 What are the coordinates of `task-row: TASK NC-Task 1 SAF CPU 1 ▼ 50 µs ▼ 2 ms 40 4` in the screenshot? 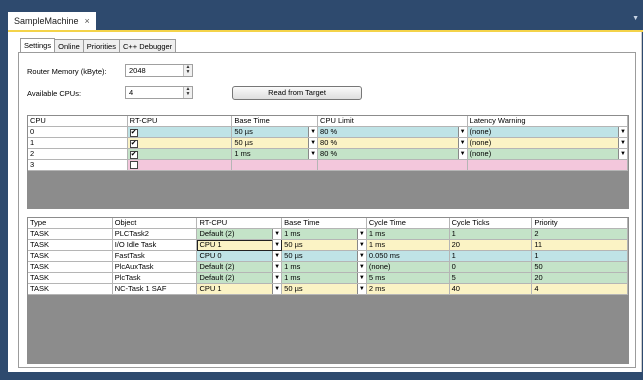 It's located at (328, 289).